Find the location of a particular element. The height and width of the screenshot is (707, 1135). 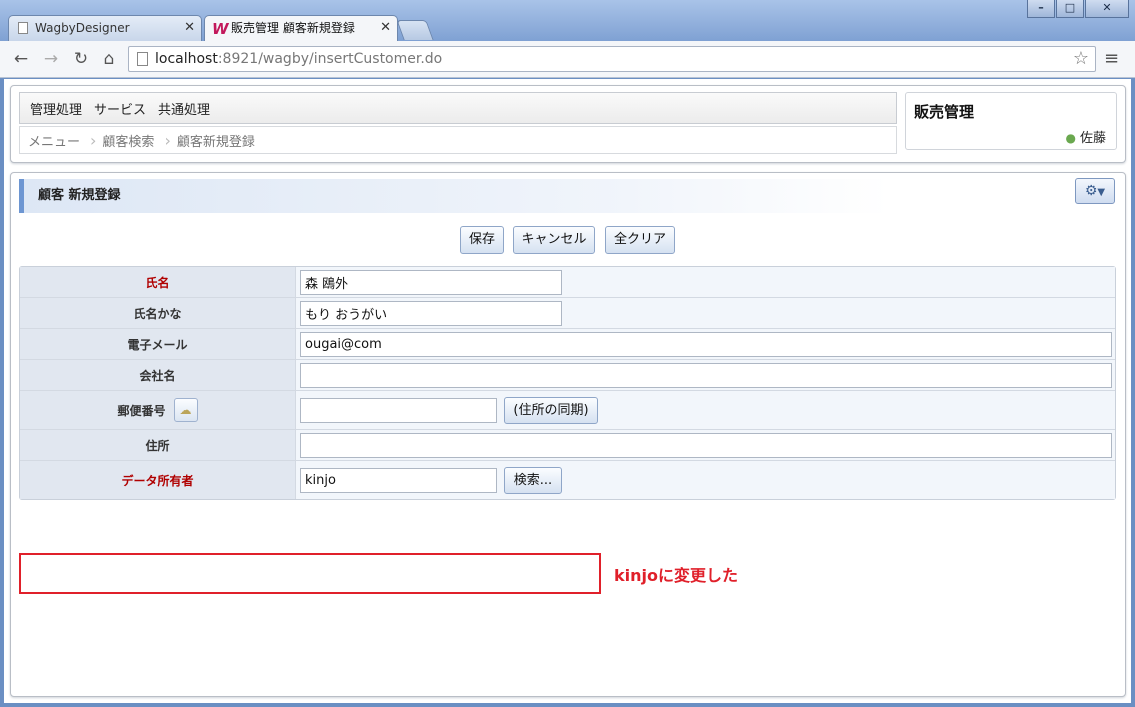

address-input is located at coordinates (706, 445).